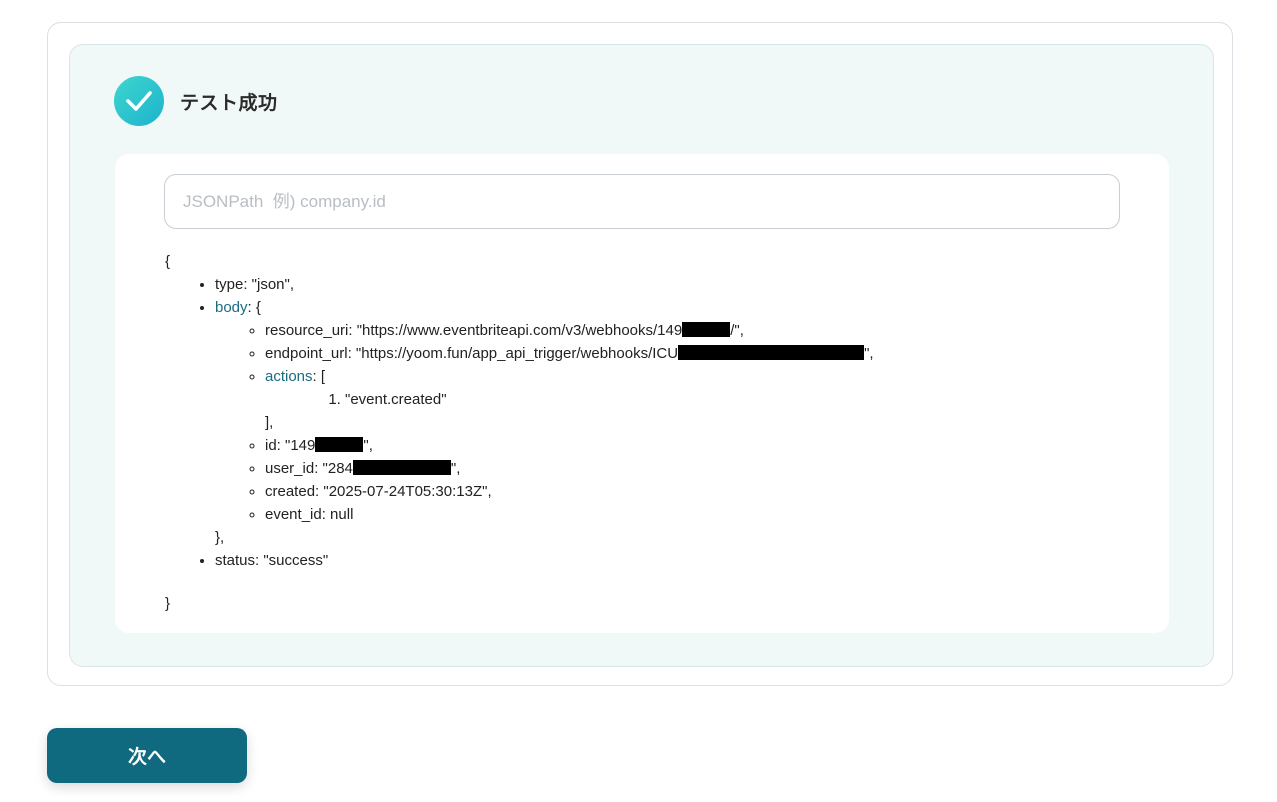 Image resolution: width=1277 pixels, height=802 pixels. I want to click on json-user-id-line: user_id: "284 ",, so click(569, 468).